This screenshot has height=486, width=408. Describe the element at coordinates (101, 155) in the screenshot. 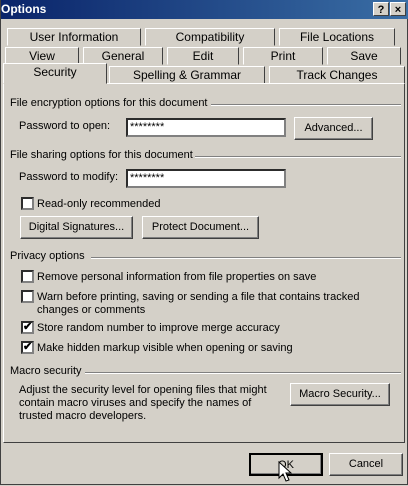

I see `sharing-section-title: File sharing options for this document` at that location.